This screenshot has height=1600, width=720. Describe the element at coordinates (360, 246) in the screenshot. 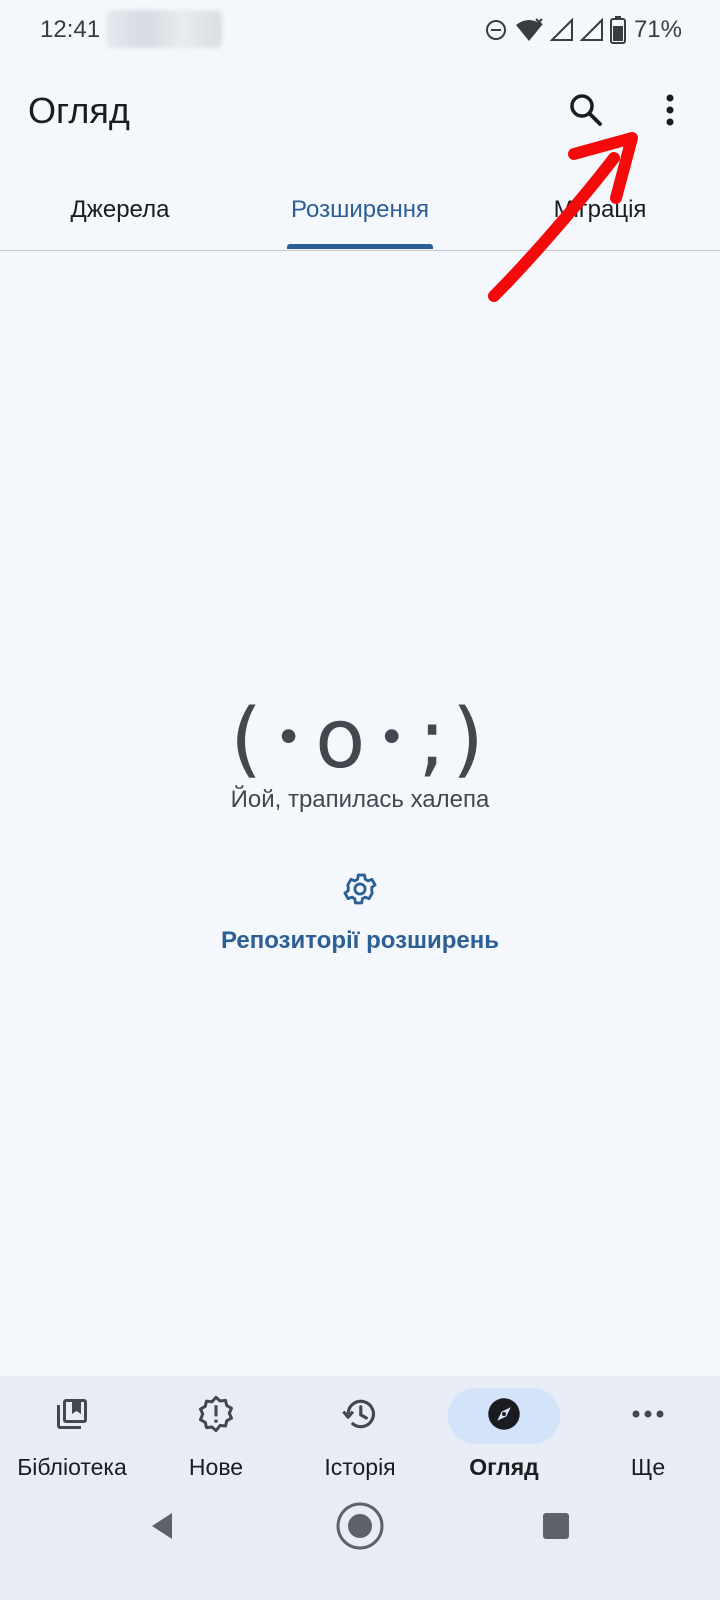

I see `tab-indicator` at that location.